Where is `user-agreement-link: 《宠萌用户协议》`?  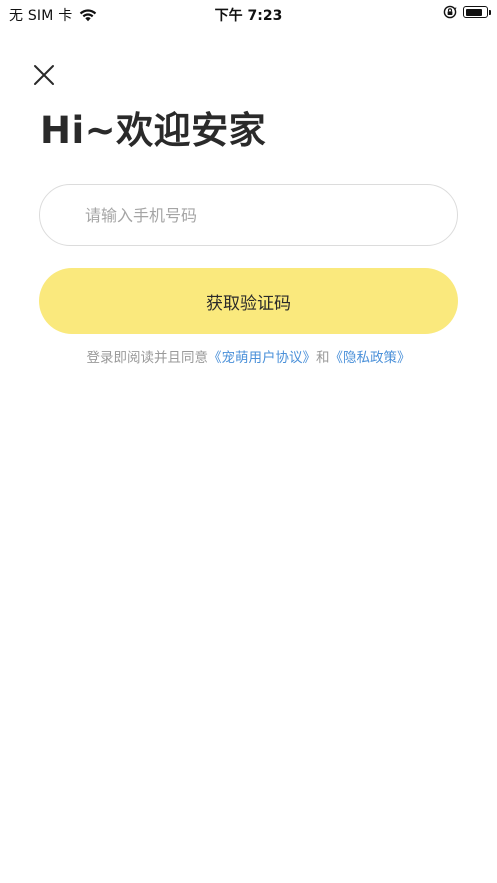
user-agreement-link: 《宠萌用户协议》 is located at coordinates (262, 358).